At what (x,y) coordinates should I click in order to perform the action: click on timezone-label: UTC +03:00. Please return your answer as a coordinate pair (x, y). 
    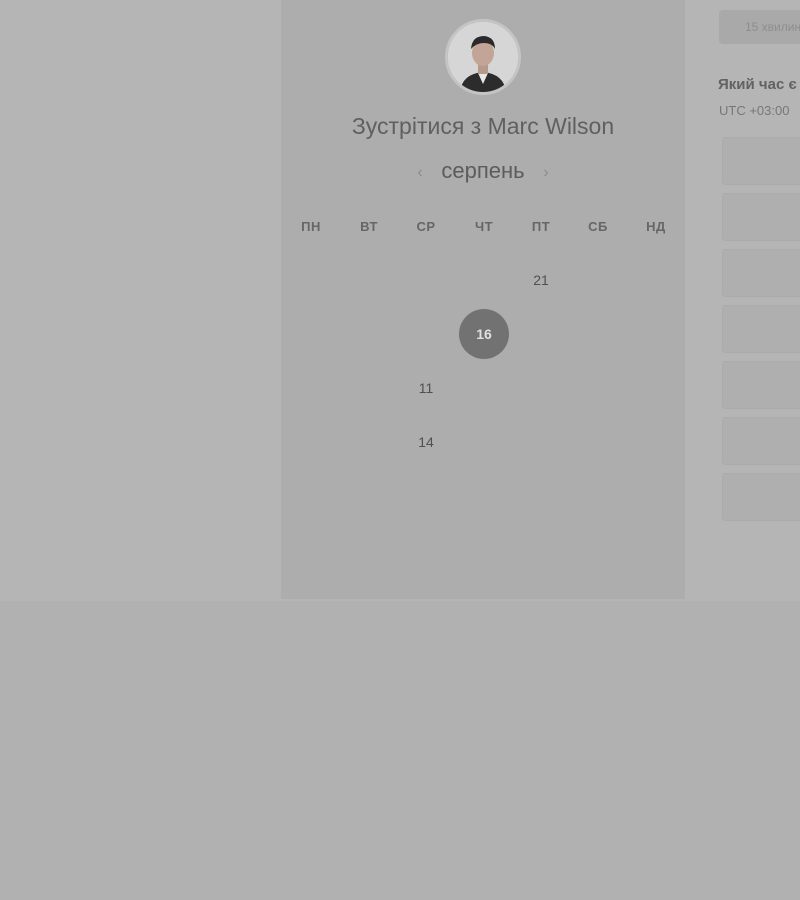
    Looking at the image, I should click on (754, 110).